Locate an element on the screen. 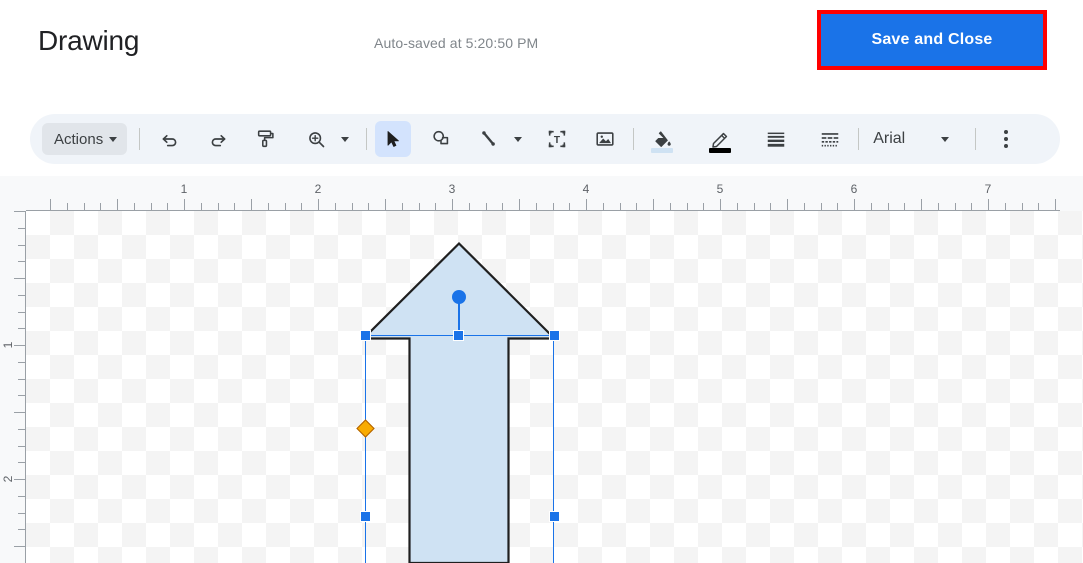 The height and width of the screenshot is (563, 1083). border-weight-button is located at coordinates (776, 139).